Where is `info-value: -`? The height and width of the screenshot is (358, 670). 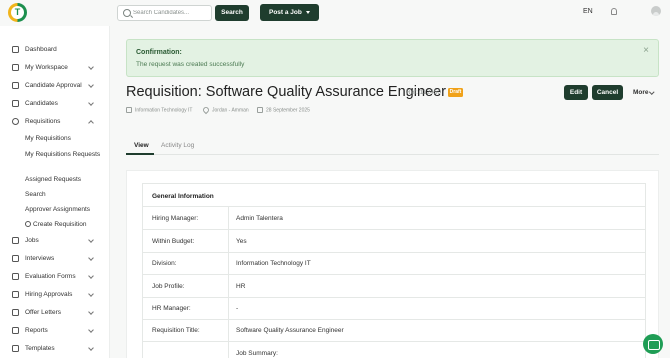
info-value: - is located at coordinates (237, 308).